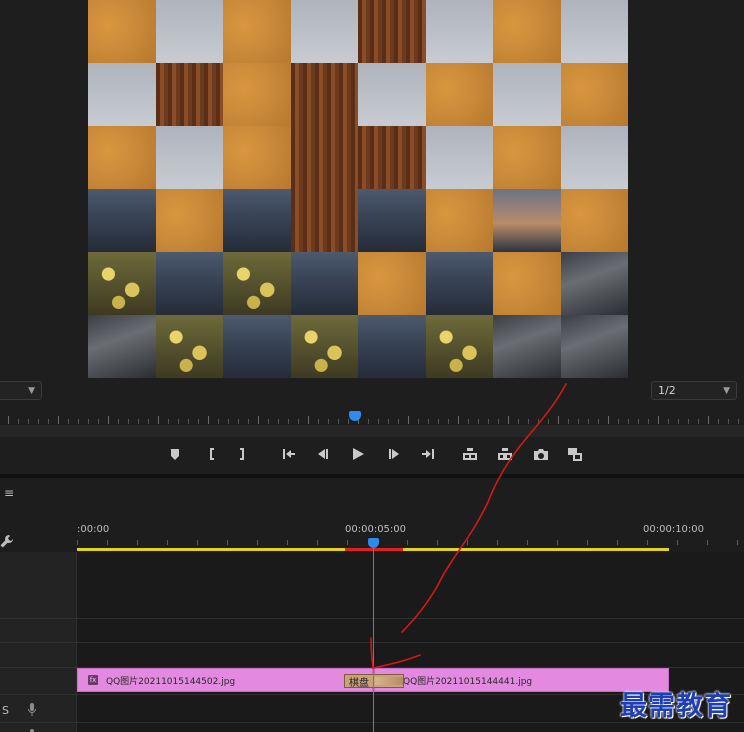 This screenshot has height=732, width=744. What do you see at coordinates (372, 414) in the screenshot?
I see `monitor-time-ruler` at bounding box center [372, 414].